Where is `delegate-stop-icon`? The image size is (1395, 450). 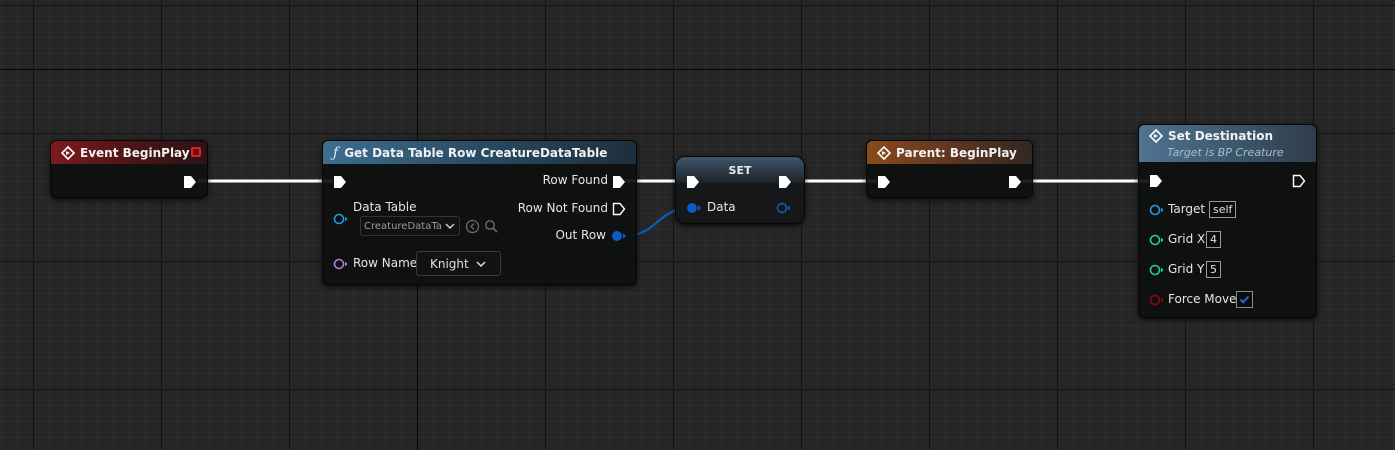 delegate-stop-icon is located at coordinates (196, 152).